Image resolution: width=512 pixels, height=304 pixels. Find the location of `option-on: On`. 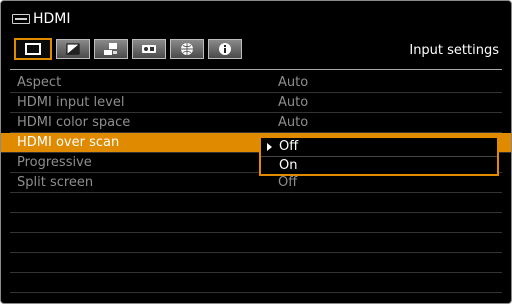

option-on: On is located at coordinates (379, 166).